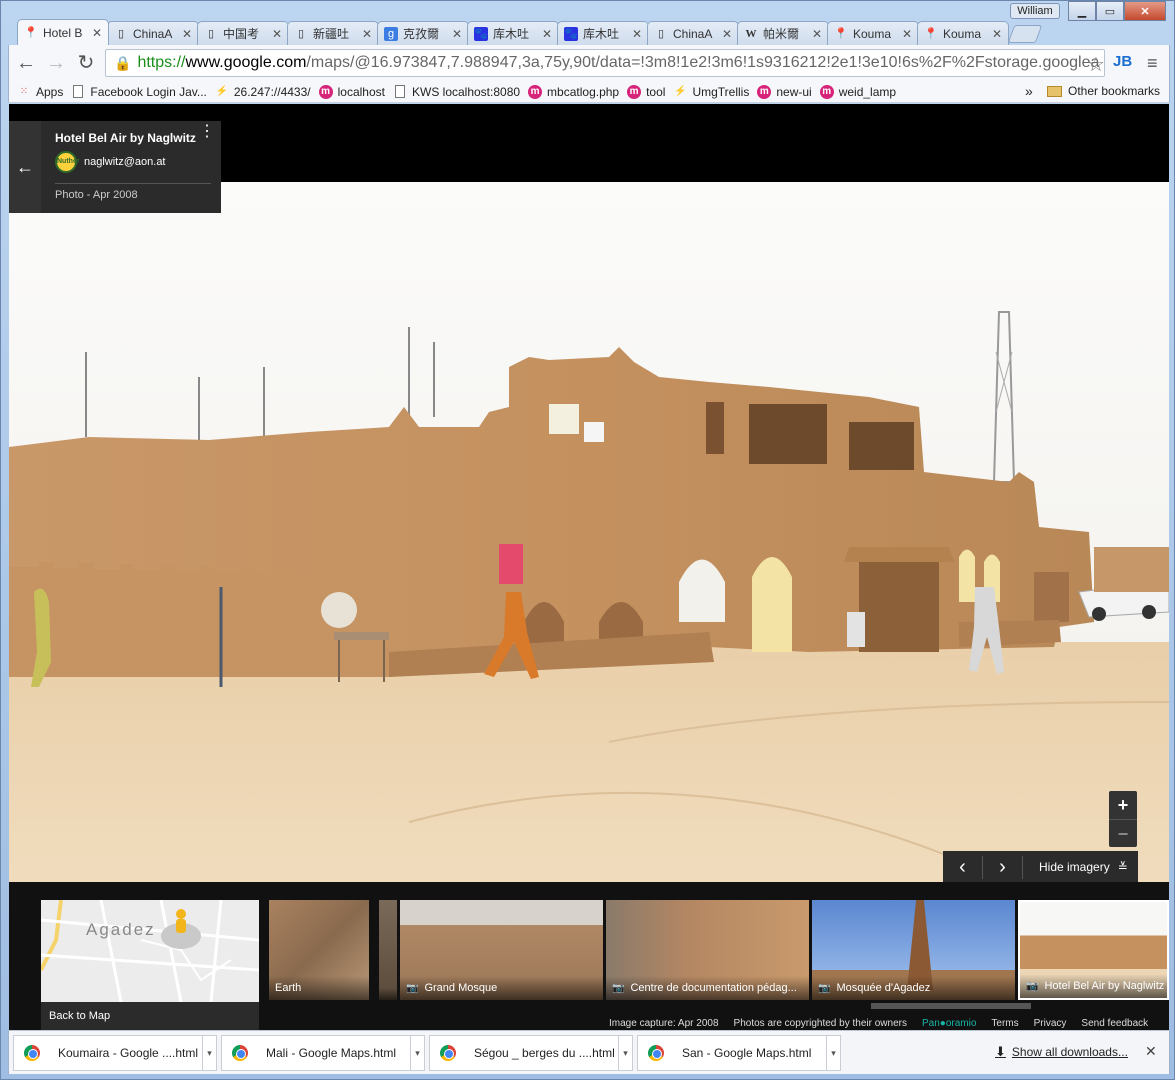 This screenshot has height=1080, width=1175. I want to click on download-arrow-icon: ⬇, so click(1000, 1051).